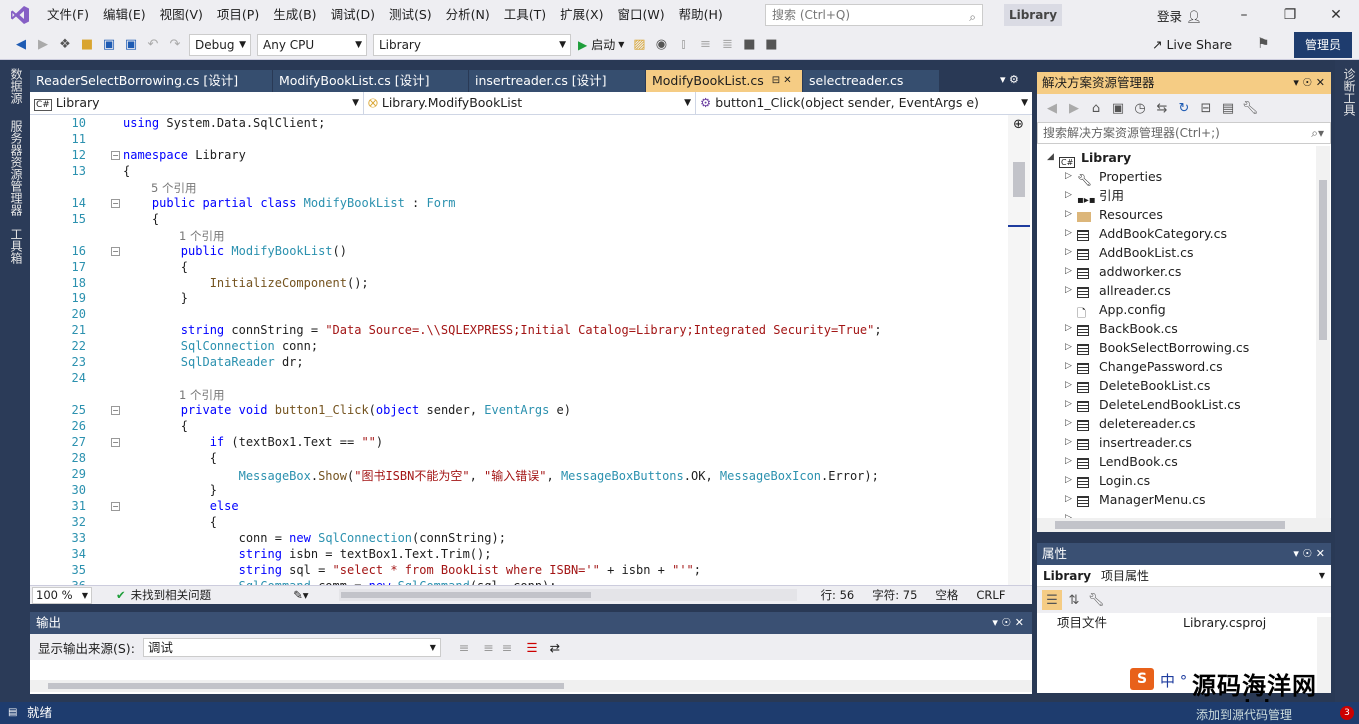 The width and height of the screenshot is (1359, 724). Describe the element at coordinates (640, 15) in the screenshot. I see `menu-item: 窗口(W)` at that location.